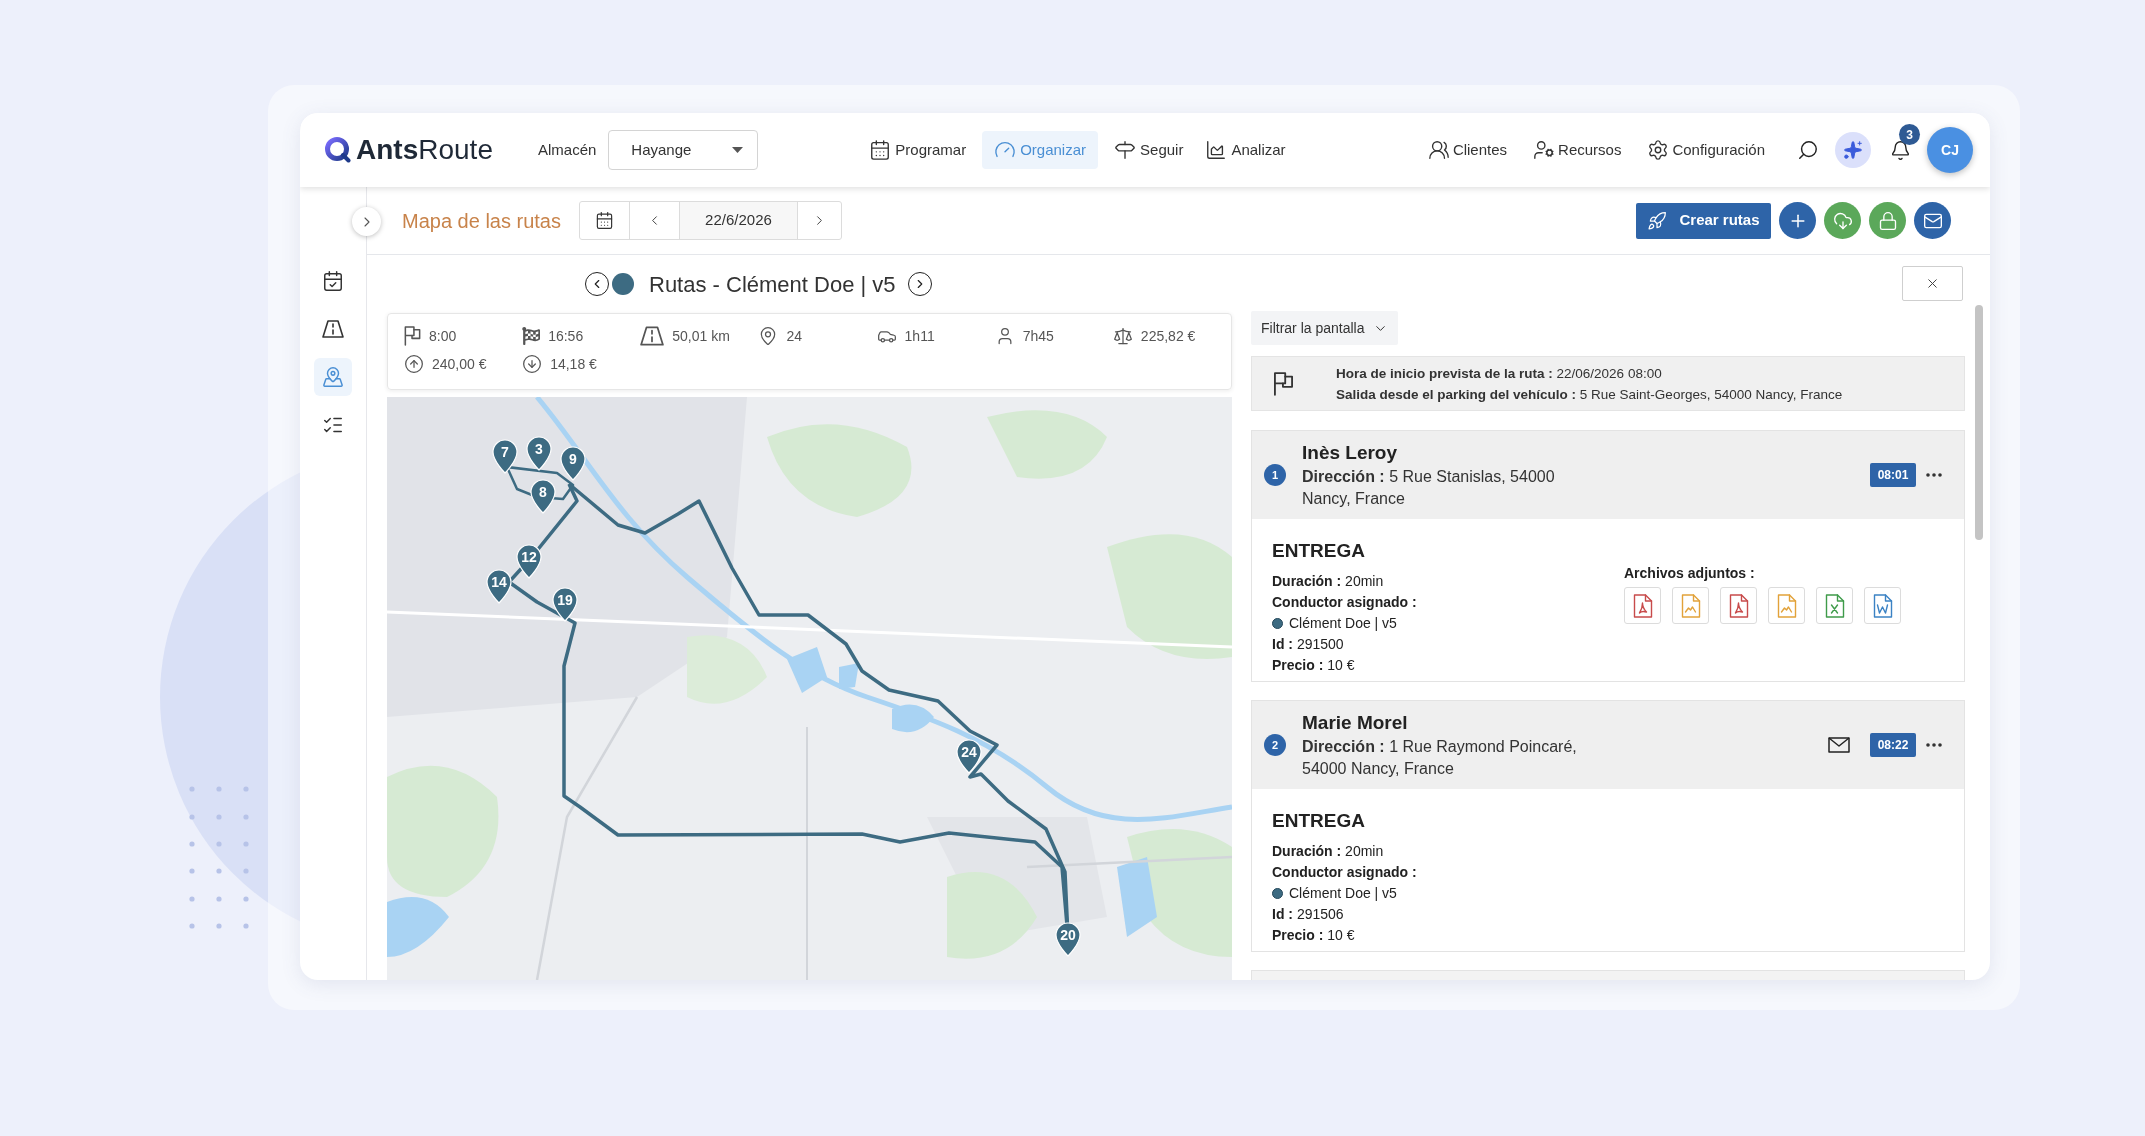 Image resolution: width=2145 pixels, height=1136 pixels. Describe the element at coordinates (1068, 939) in the screenshot. I see `map-marker: 20` at that location.